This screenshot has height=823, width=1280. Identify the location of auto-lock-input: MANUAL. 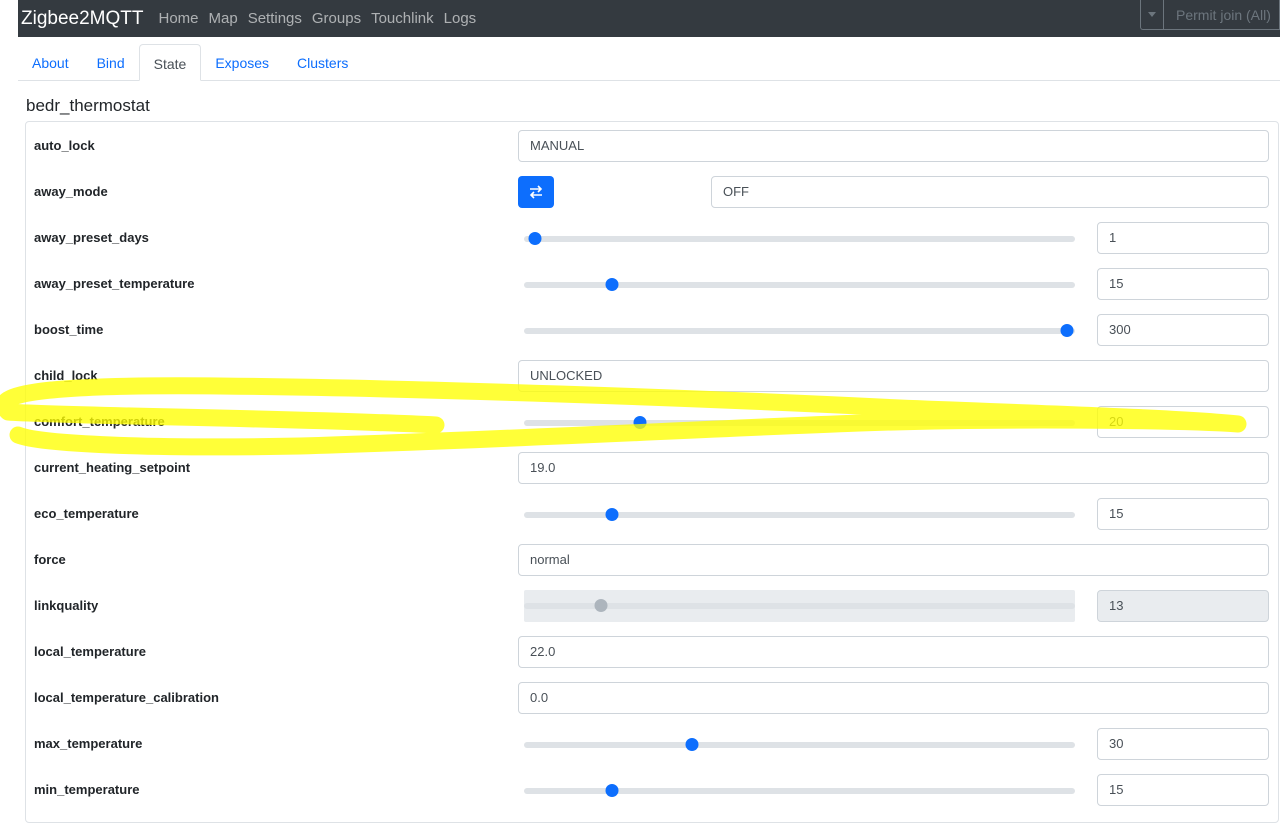
(893, 146).